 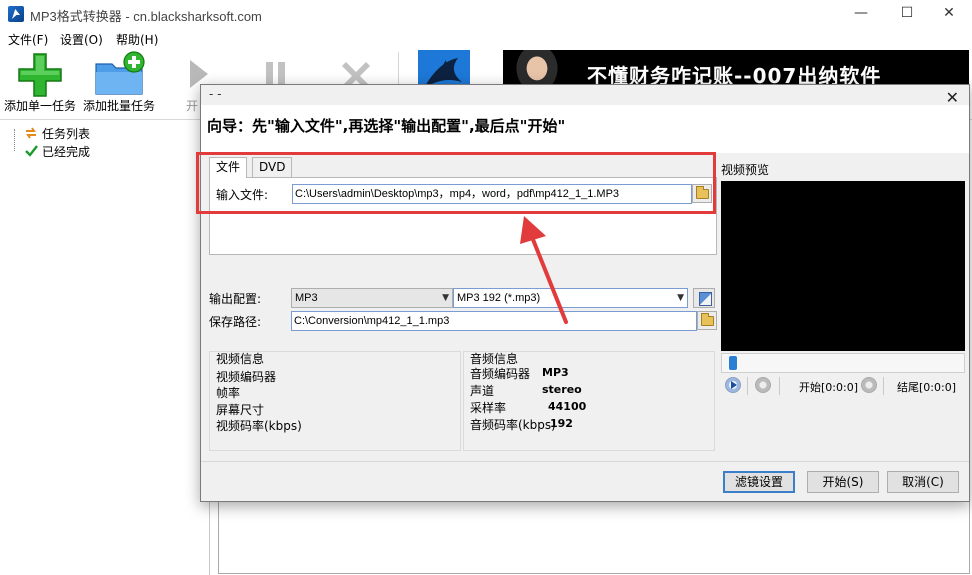 I want to click on tree-lines, so click(x=19, y=140).